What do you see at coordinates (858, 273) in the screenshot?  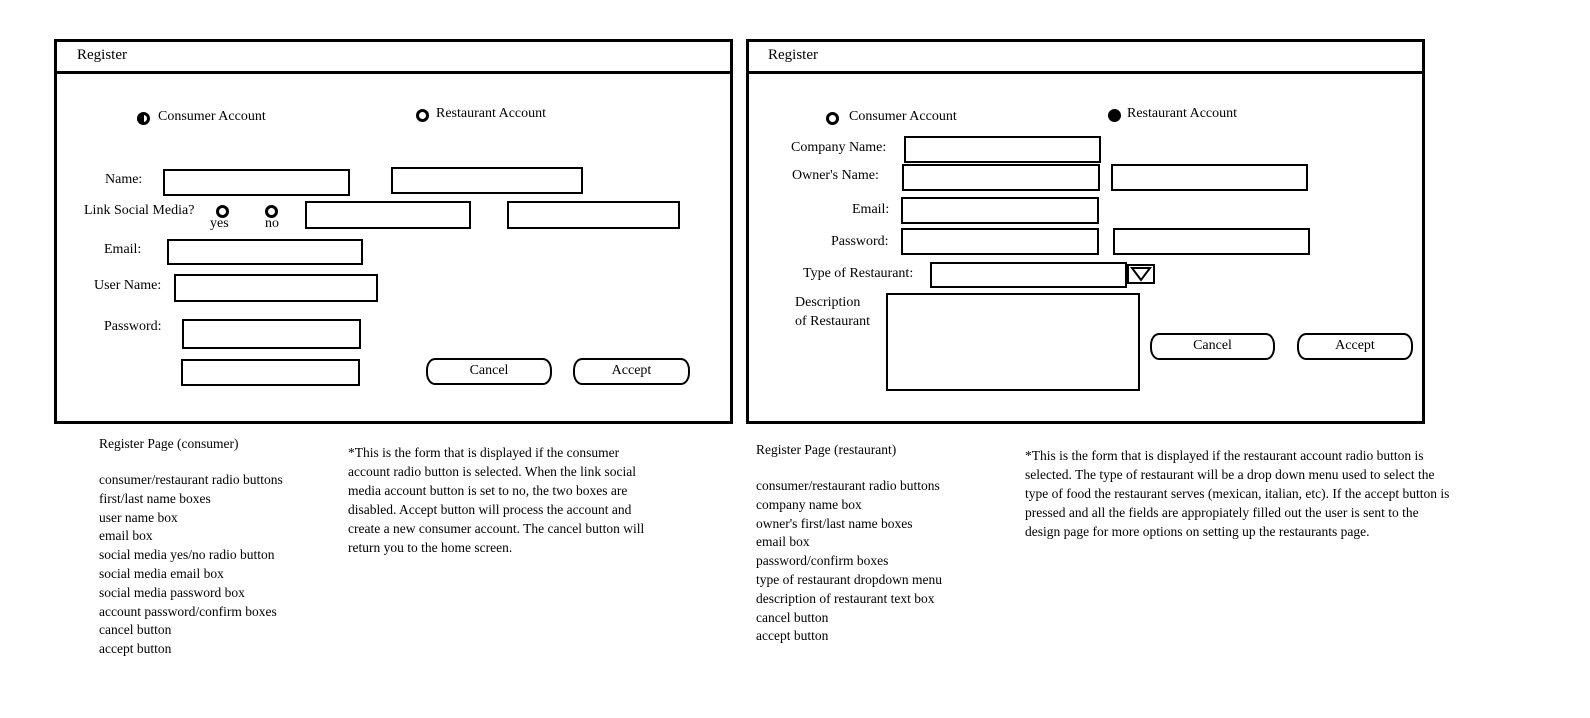 I see `restaurant-type-label: Type of Restaurant:` at bounding box center [858, 273].